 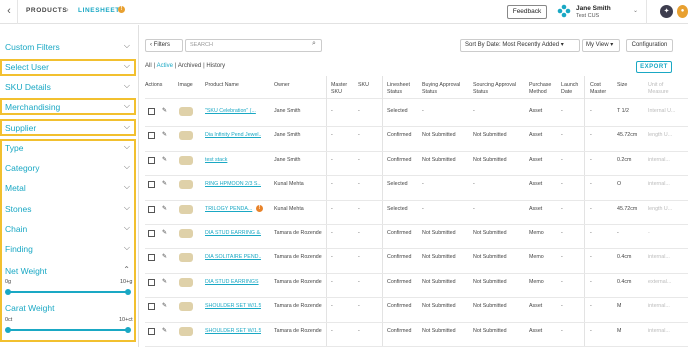 I want to click on column-header-master-sku: Master SKU, so click(x=342, y=89).